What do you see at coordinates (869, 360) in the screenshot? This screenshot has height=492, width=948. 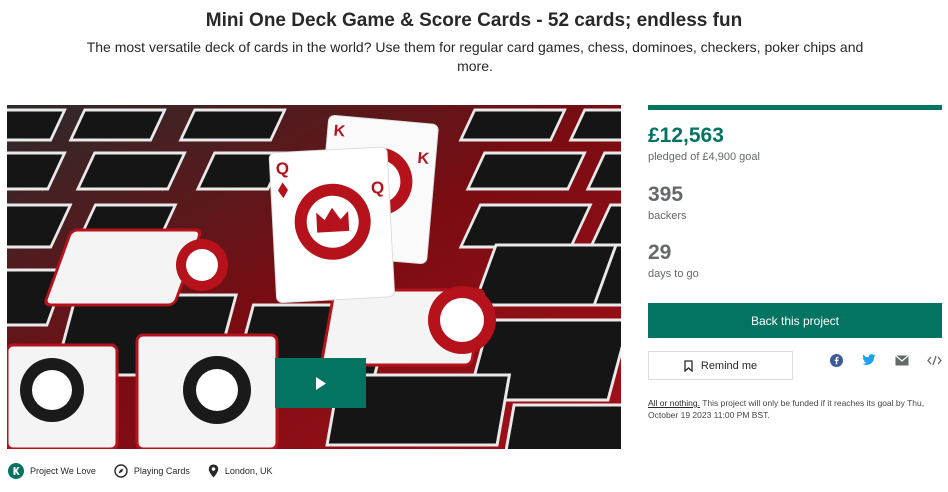 I see `twitter-icon` at bounding box center [869, 360].